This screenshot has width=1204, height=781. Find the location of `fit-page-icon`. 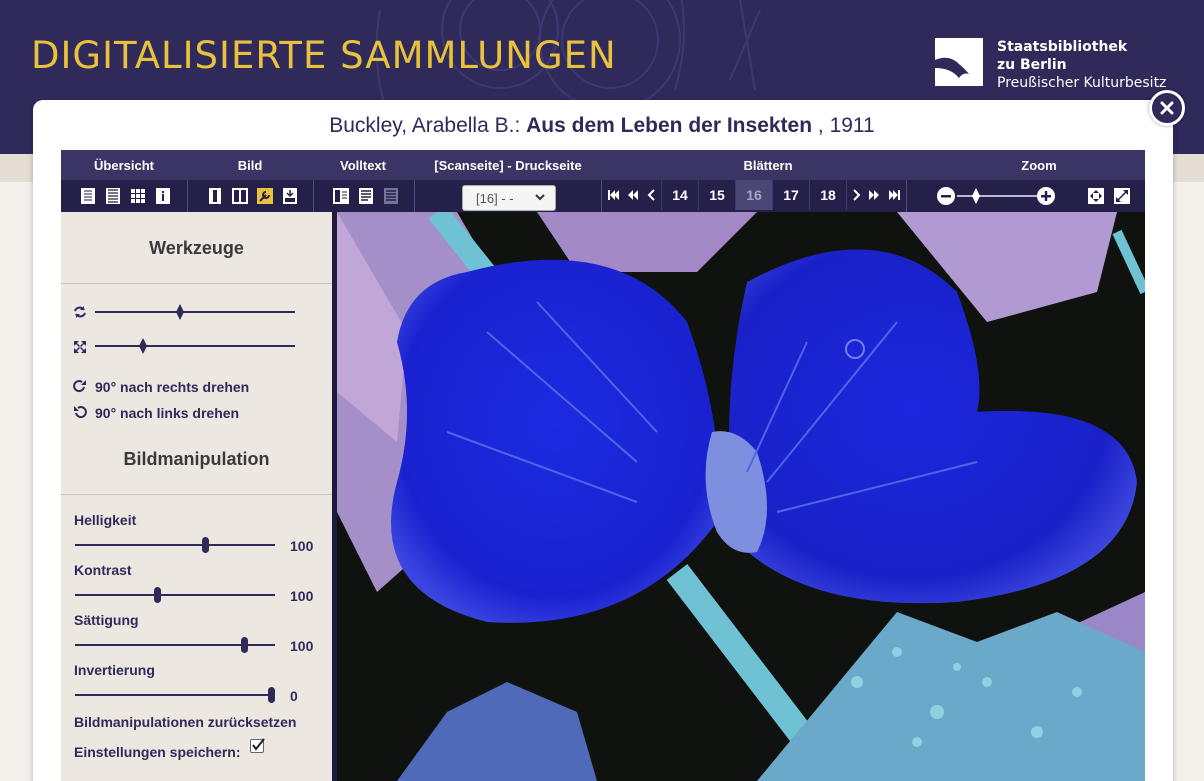

fit-page-icon is located at coordinates (1096, 196).